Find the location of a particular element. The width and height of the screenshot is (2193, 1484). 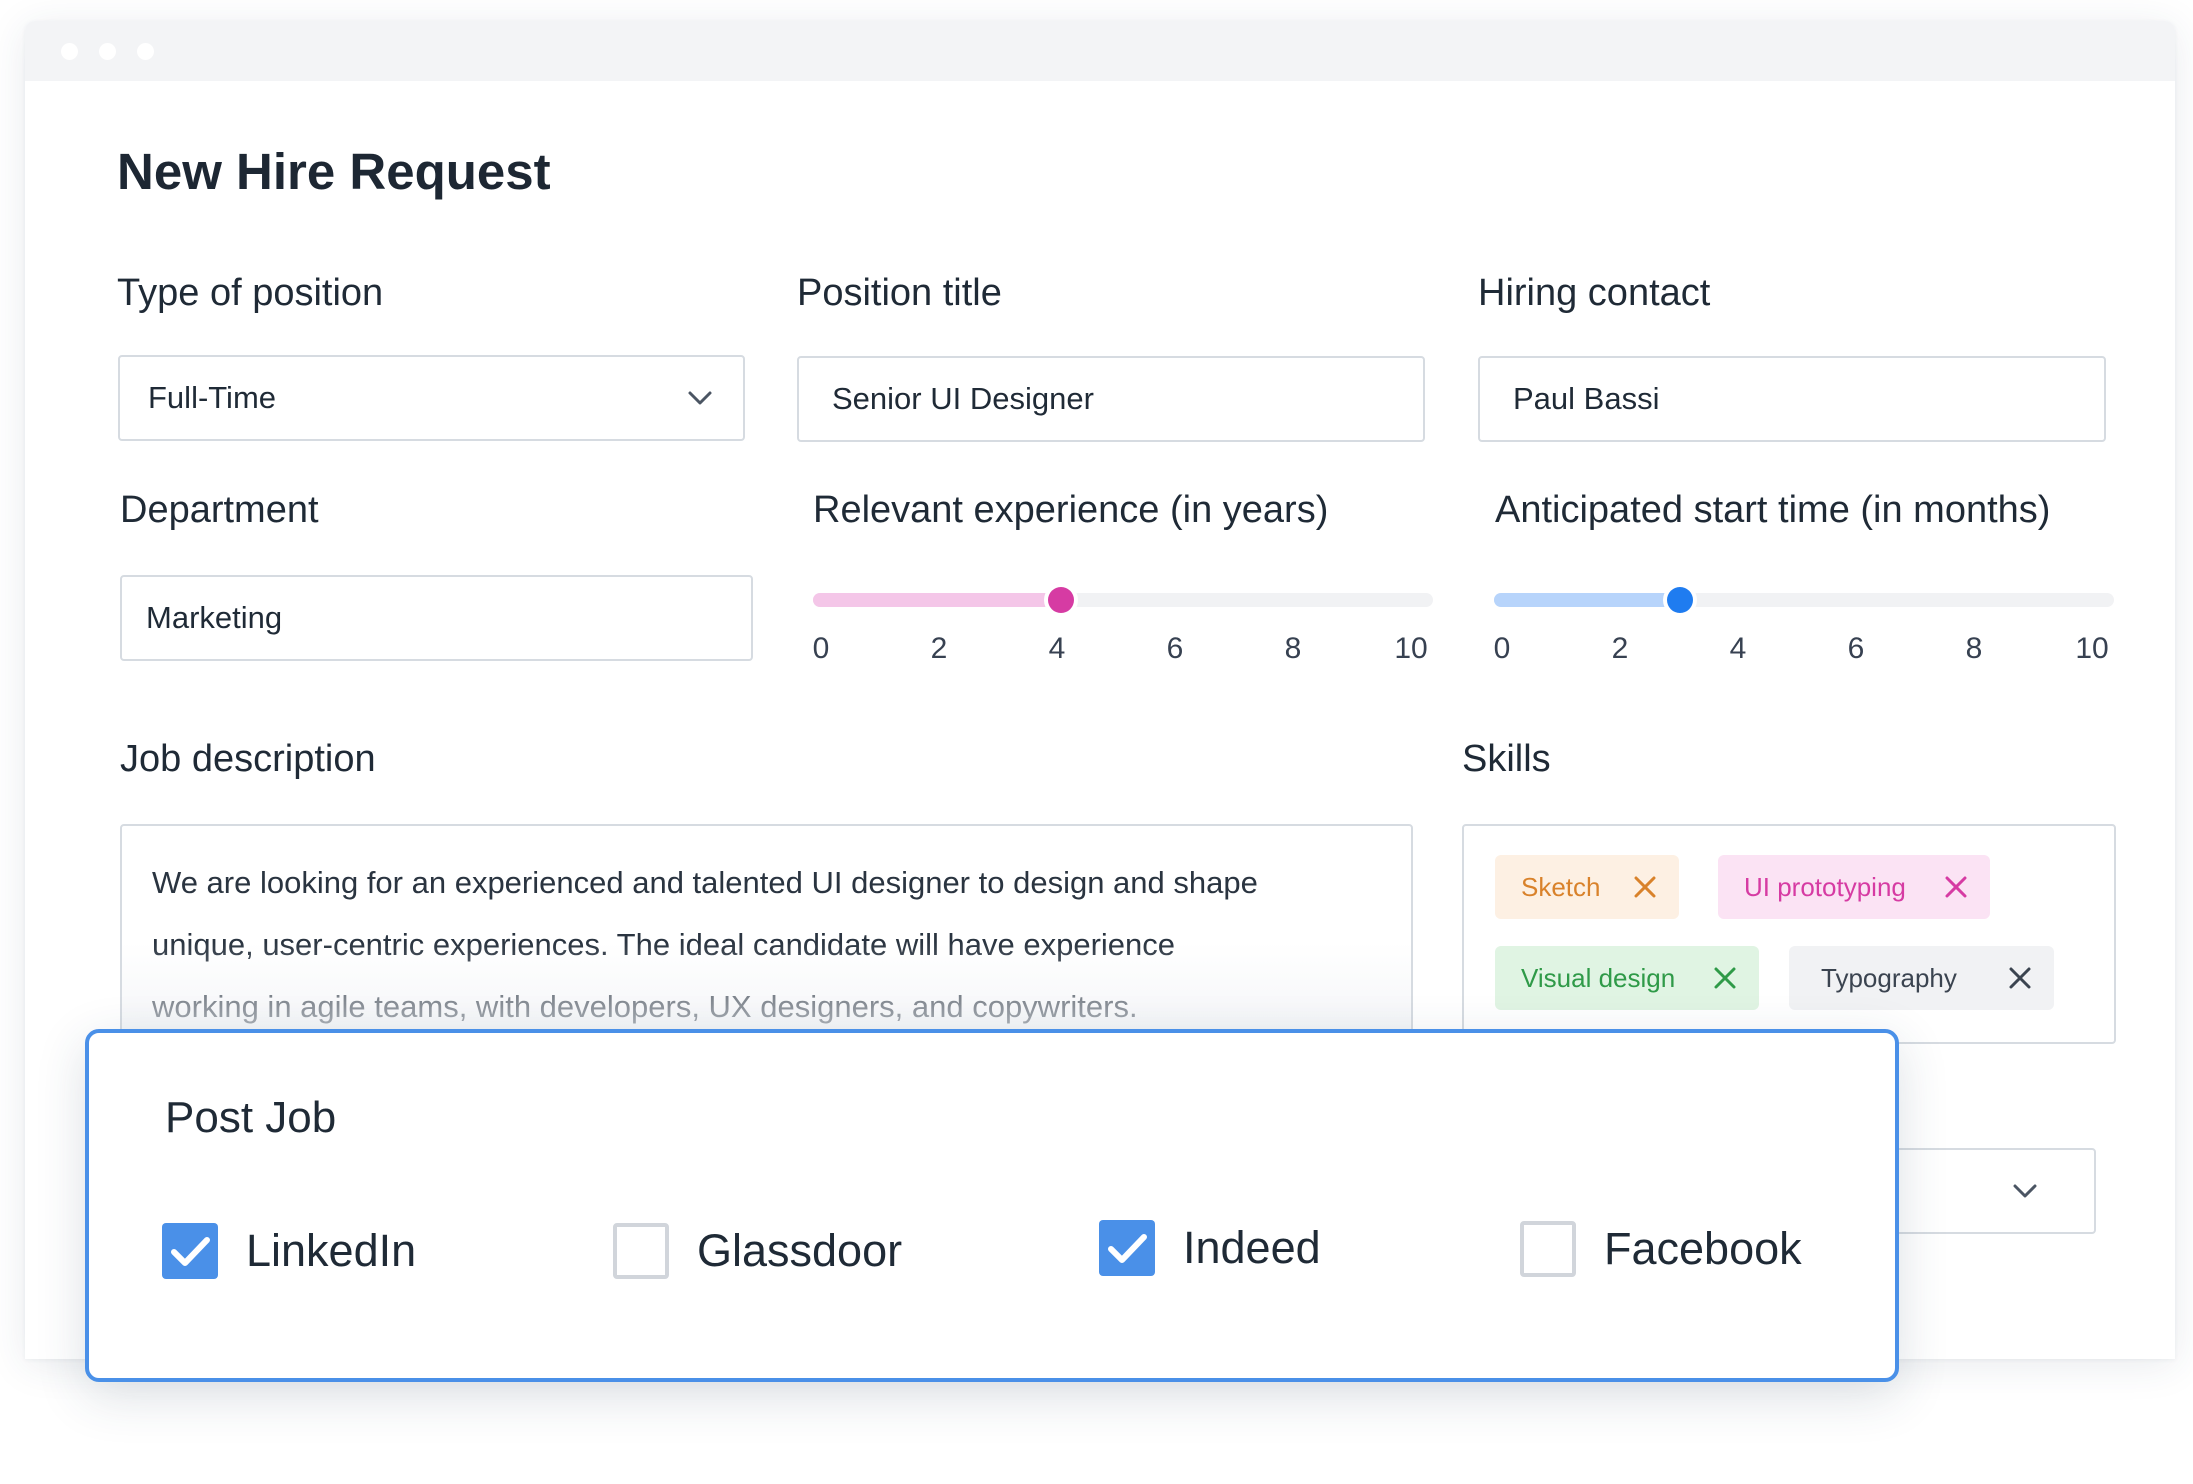

post-job-title: Post Job is located at coordinates (251, 1117).